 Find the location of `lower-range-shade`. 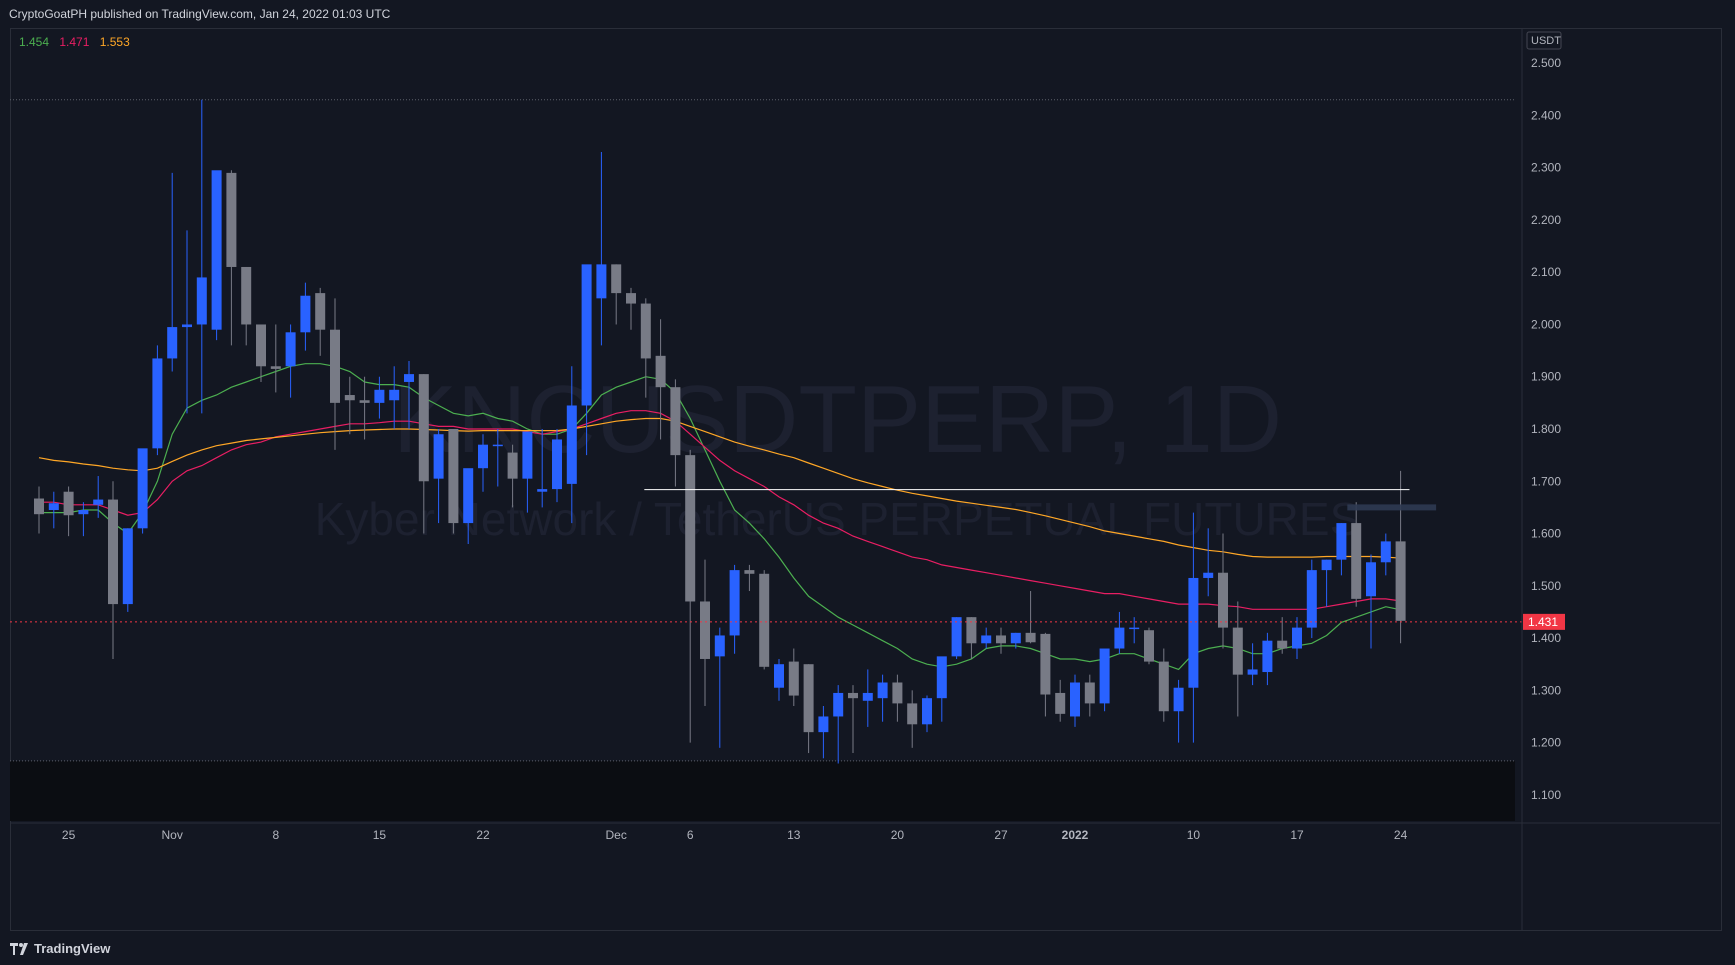

lower-range-shade is located at coordinates (762, 790).